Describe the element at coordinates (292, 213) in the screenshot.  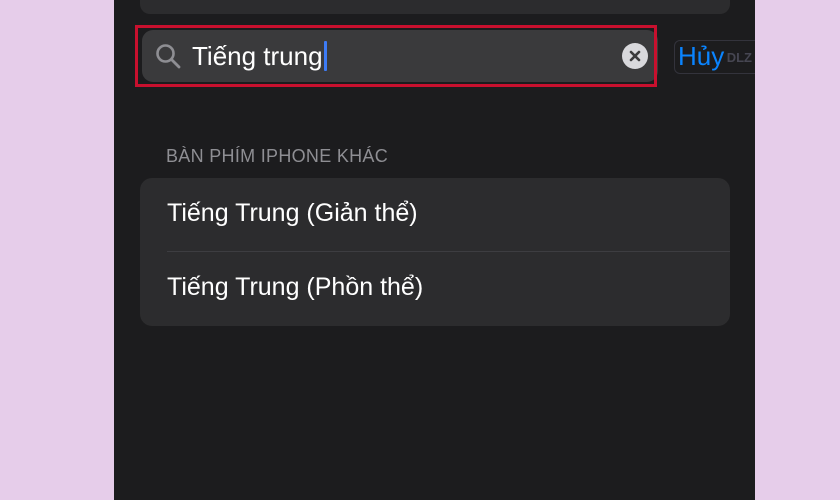
I see `list-item-label: Tiếng Trung (Giản thể)` at that location.